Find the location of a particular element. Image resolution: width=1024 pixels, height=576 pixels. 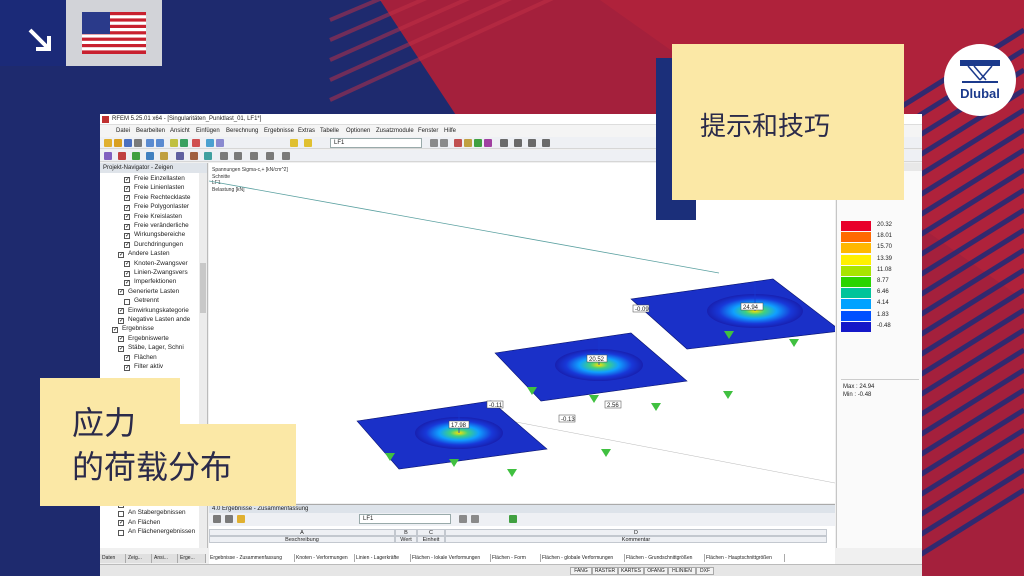

table-icon is located at coordinates (294, 143).